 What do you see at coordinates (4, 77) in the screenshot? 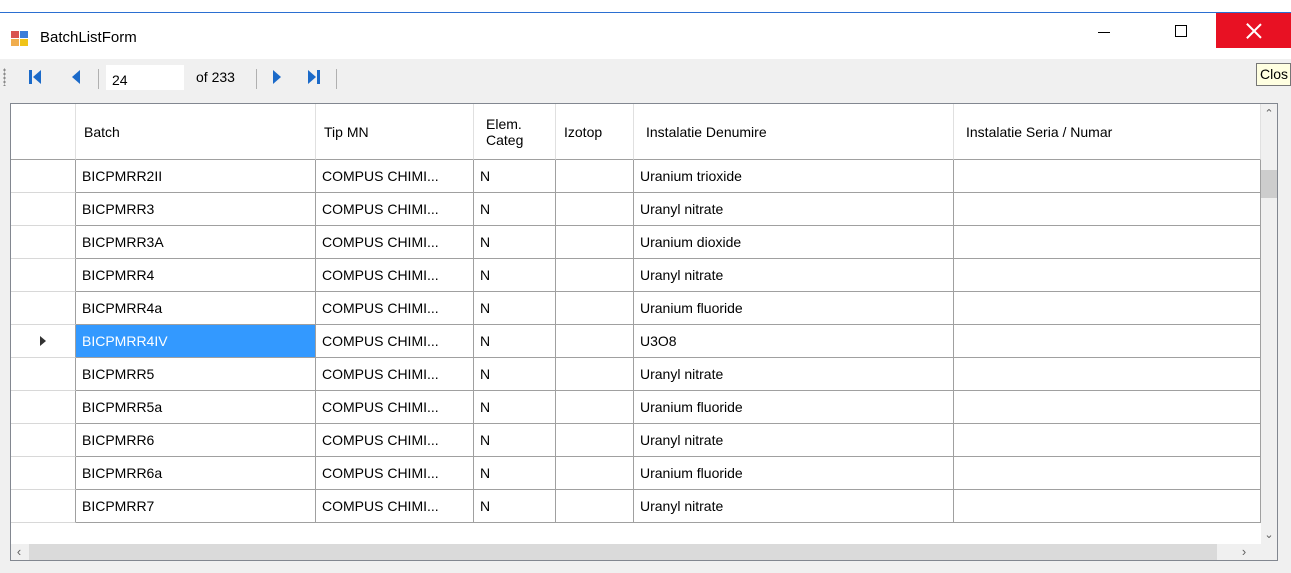
I see `toolbar-grip` at bounding box center [4, 77].